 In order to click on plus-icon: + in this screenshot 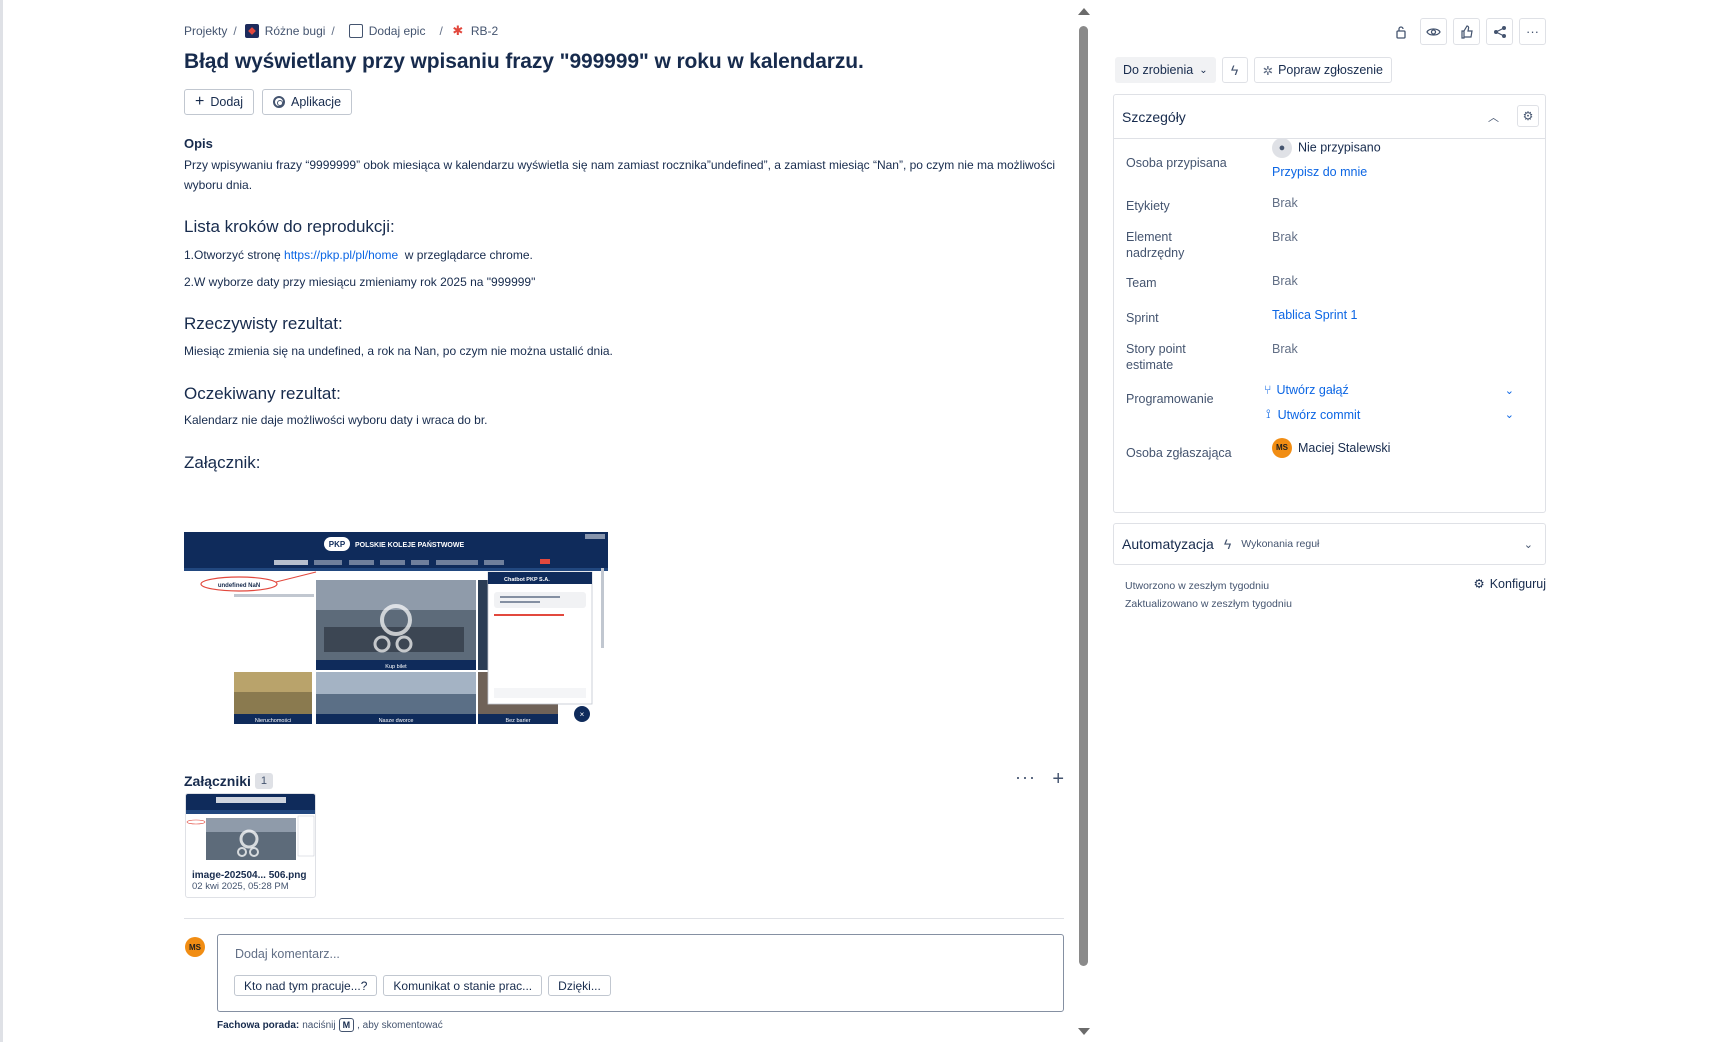, I will do `click(200, 101)`.